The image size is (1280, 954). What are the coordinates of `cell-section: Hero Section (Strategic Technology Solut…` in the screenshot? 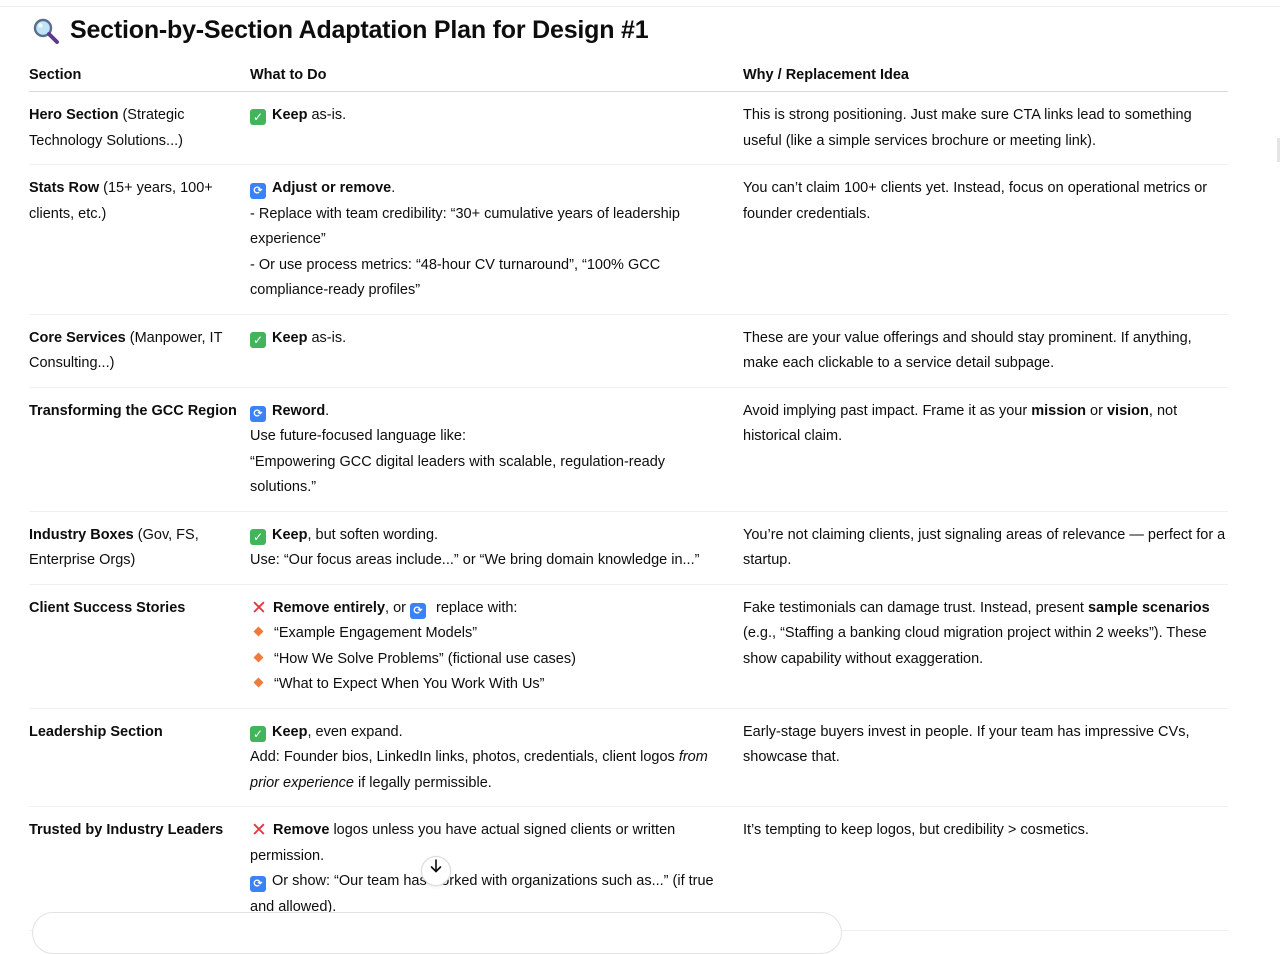 It's located at (139, 128).